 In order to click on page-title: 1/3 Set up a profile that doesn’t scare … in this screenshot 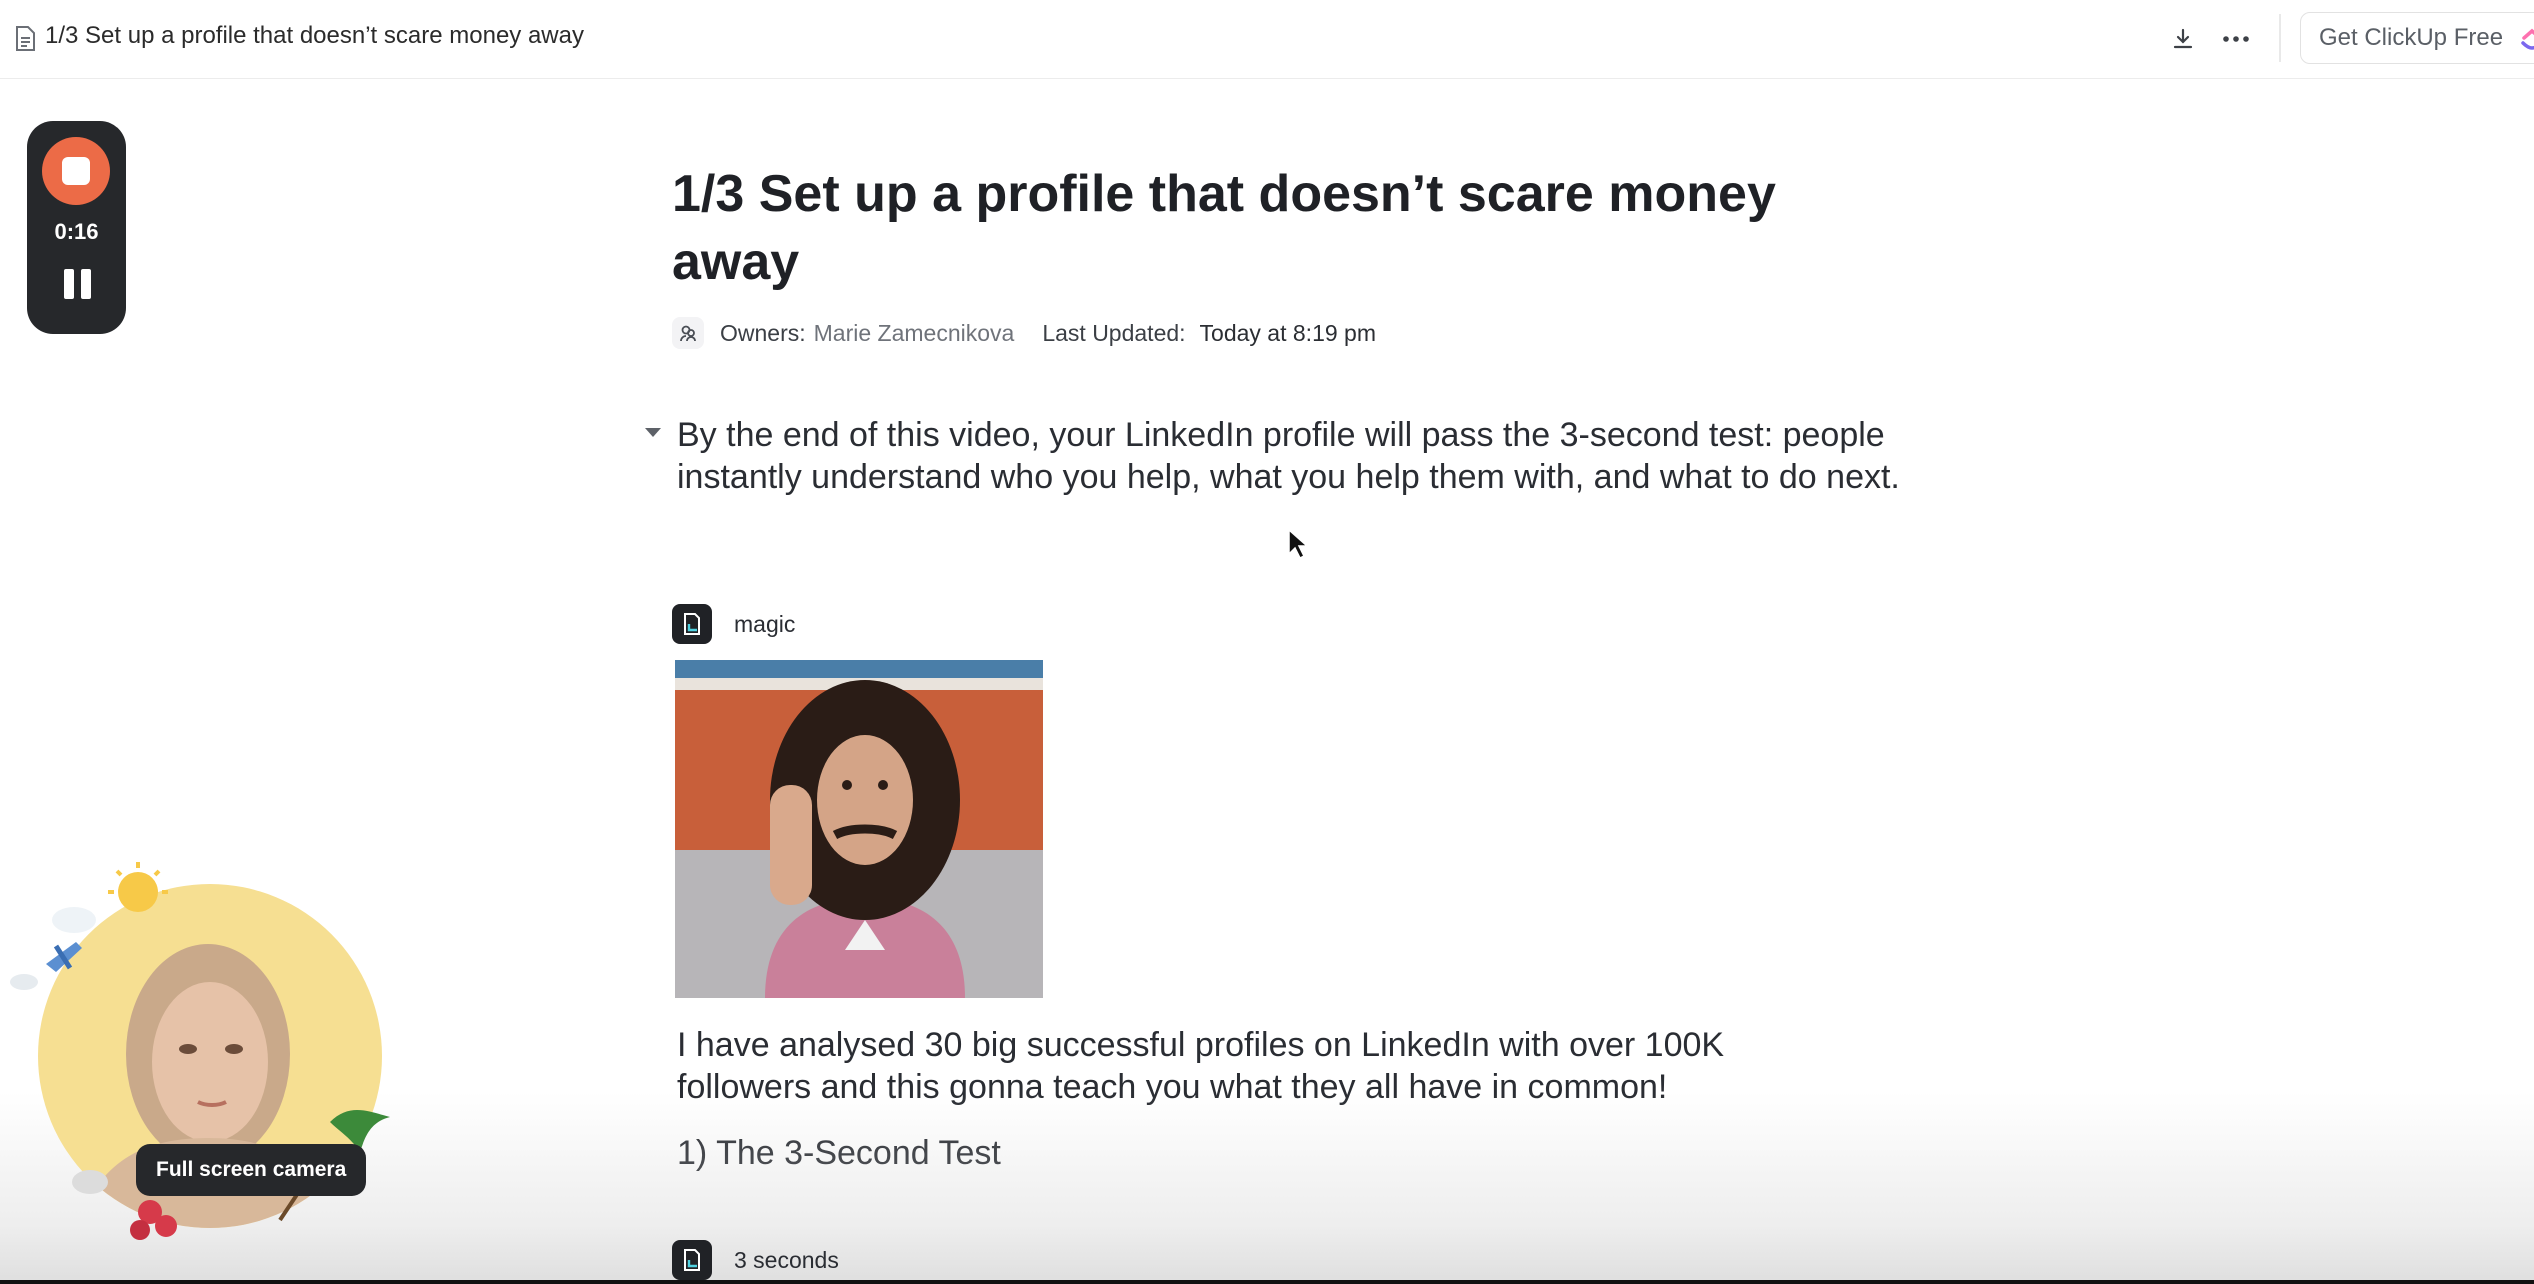, I will do `click(1224, 228)`.